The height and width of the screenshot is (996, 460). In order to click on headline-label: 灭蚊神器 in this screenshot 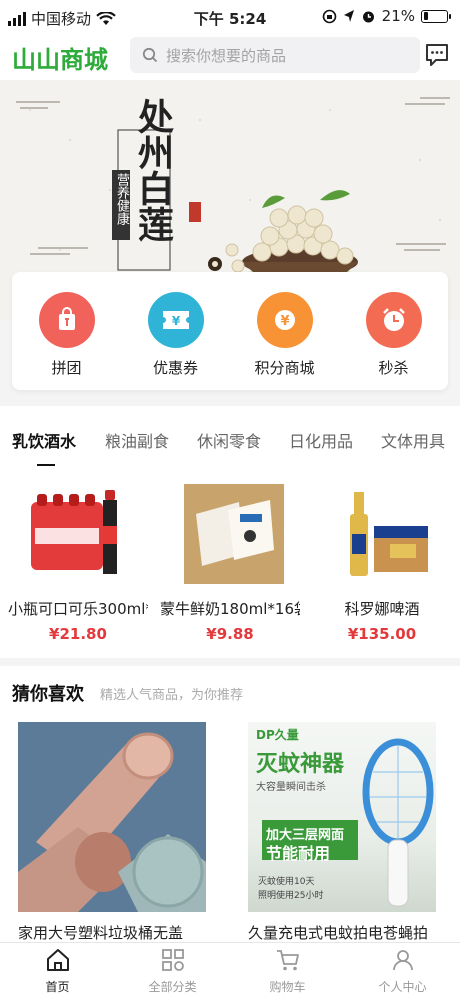, I will do `click(300, 764)`.